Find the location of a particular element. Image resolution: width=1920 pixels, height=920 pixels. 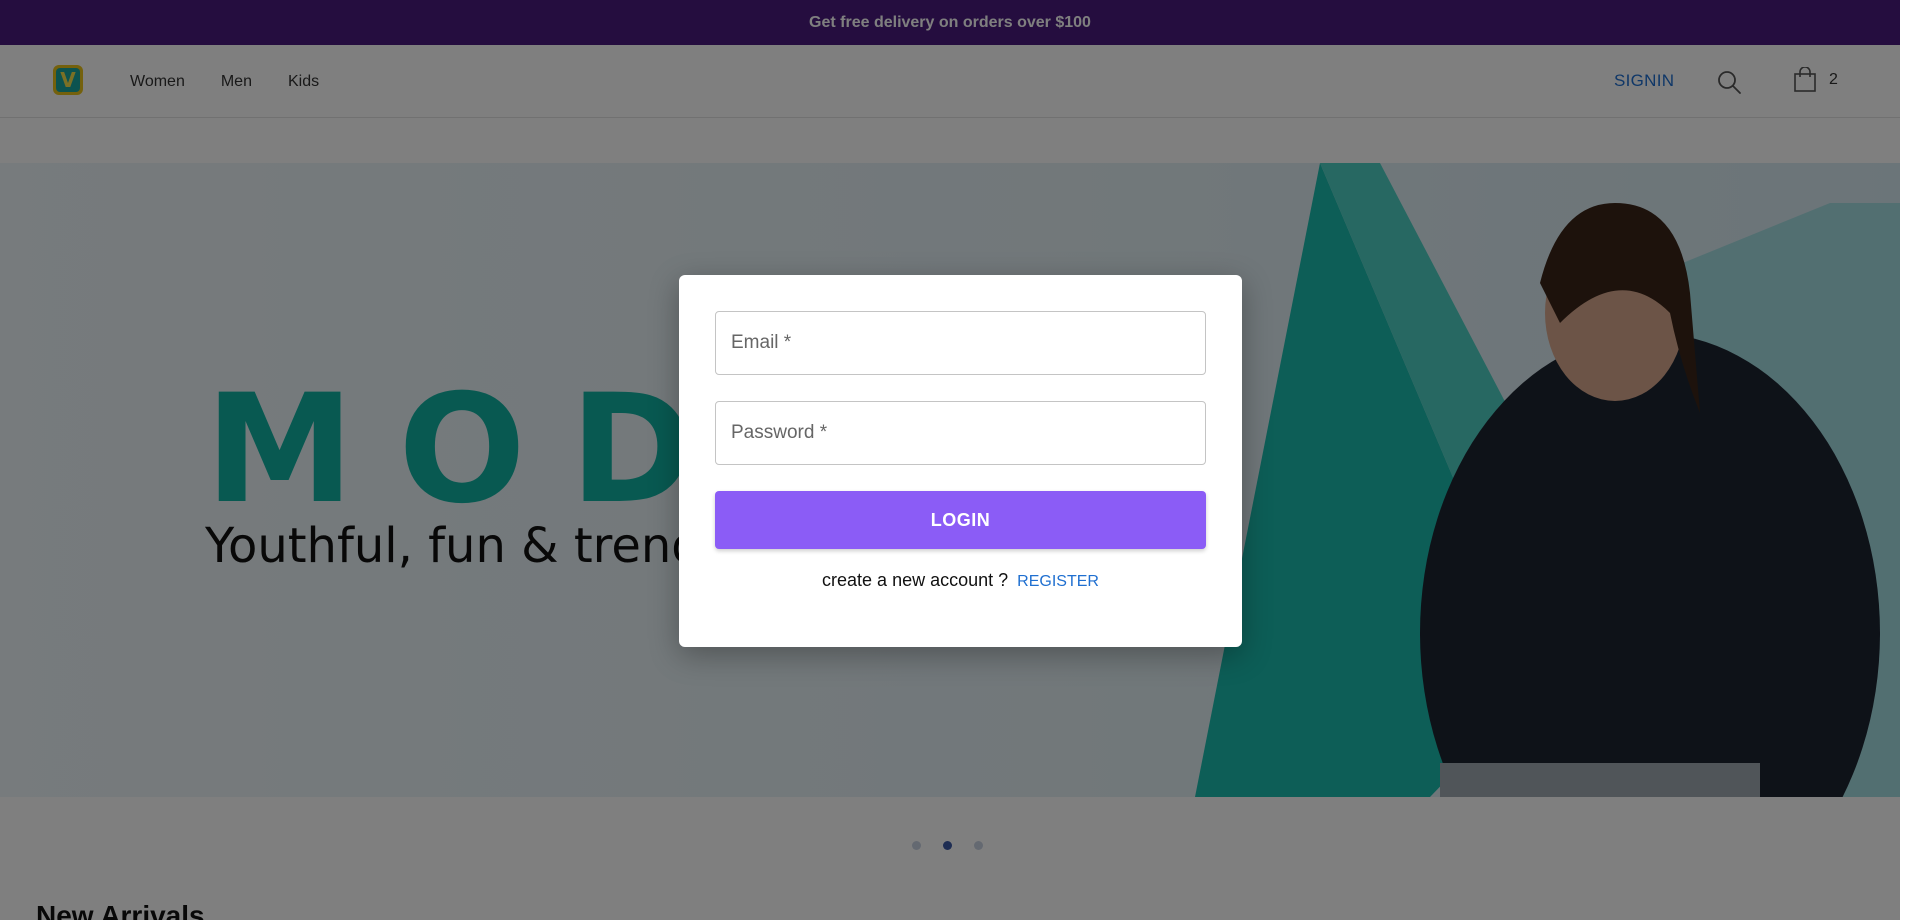

password-field: Password * is located at coordinates (960, 433).